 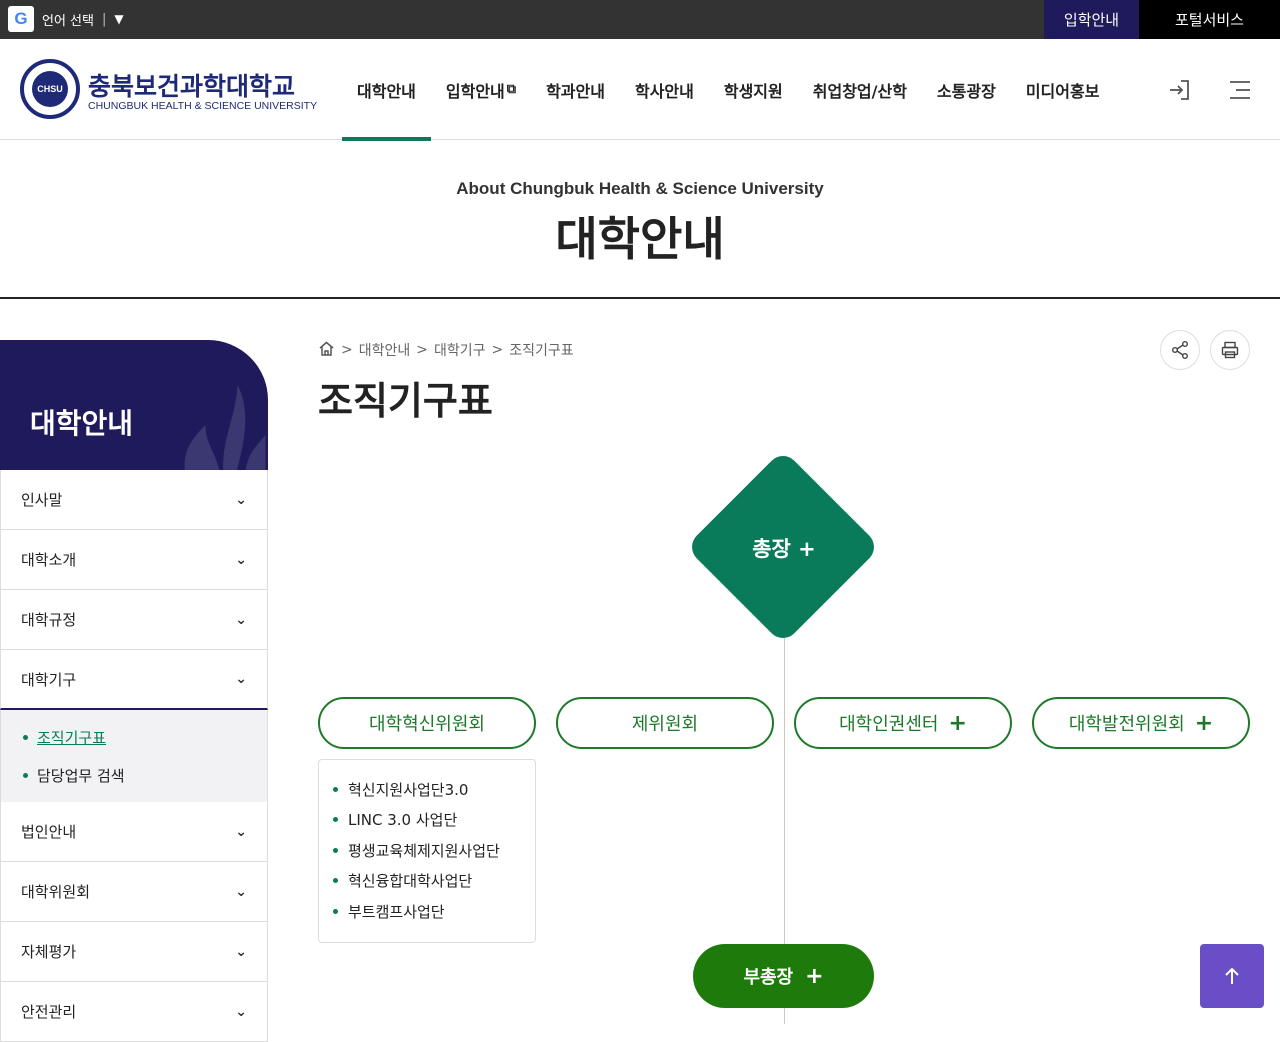 What do you see at coordinates (460, 350) in the screenshot?
I see `breadcrumb-item: 대학기구` at bounding box center [460, 350].